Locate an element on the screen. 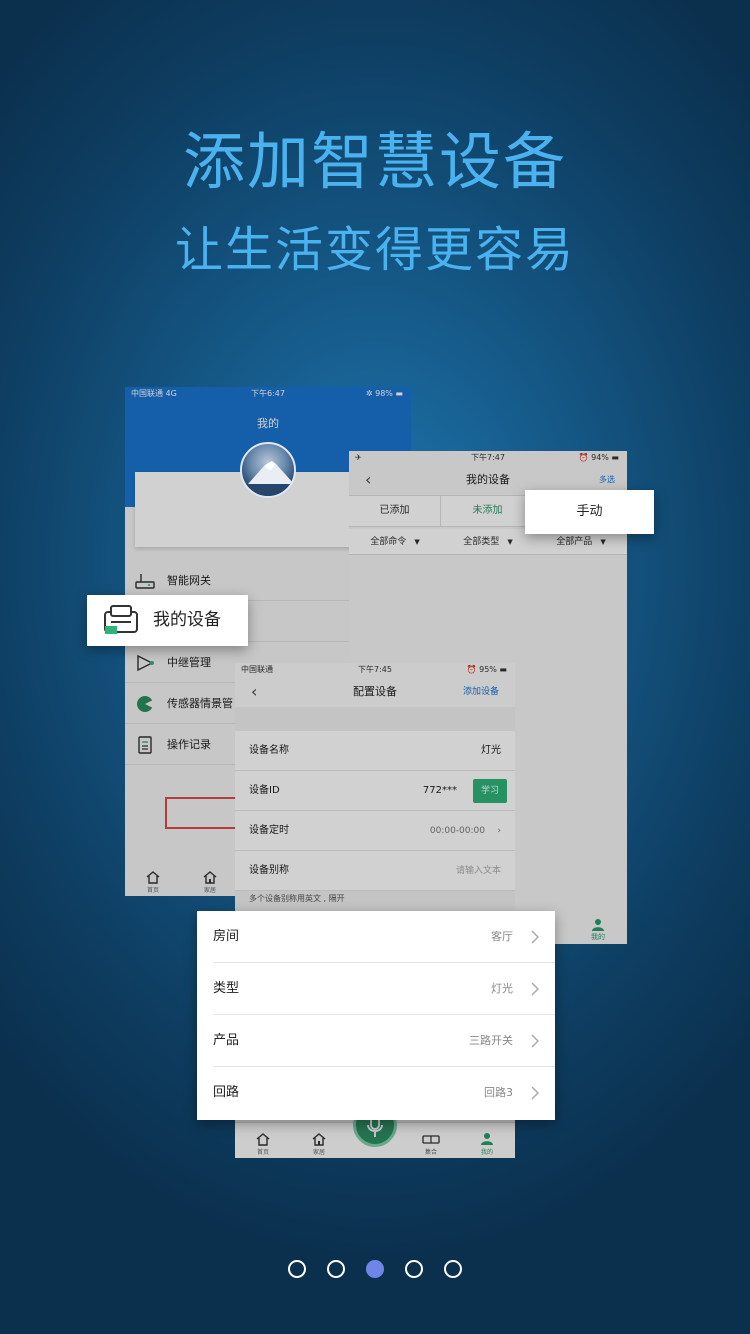 Image resolution: width=750 pixels, height=1334 pixels. tab-bar: 首页 家居 集合 我的 is located at coordinates (375, 1130).